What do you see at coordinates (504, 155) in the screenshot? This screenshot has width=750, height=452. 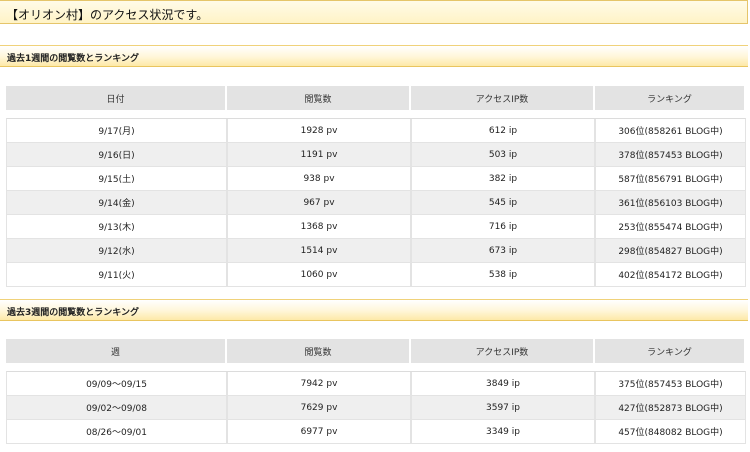 I see `ip-cell: 503 ip` at bounding box center [504, 155].